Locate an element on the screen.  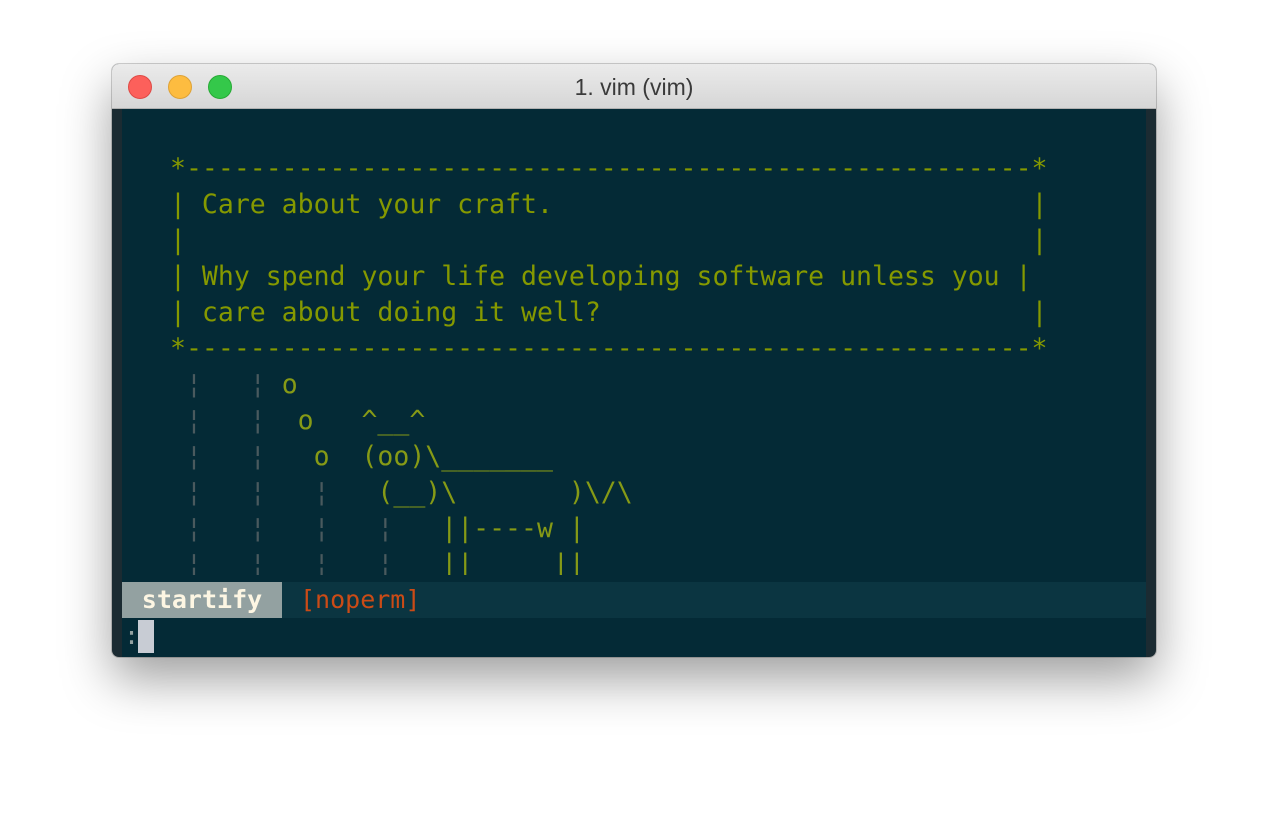
window-title: 1. vim (vim) is located at coordinates (634, 87).